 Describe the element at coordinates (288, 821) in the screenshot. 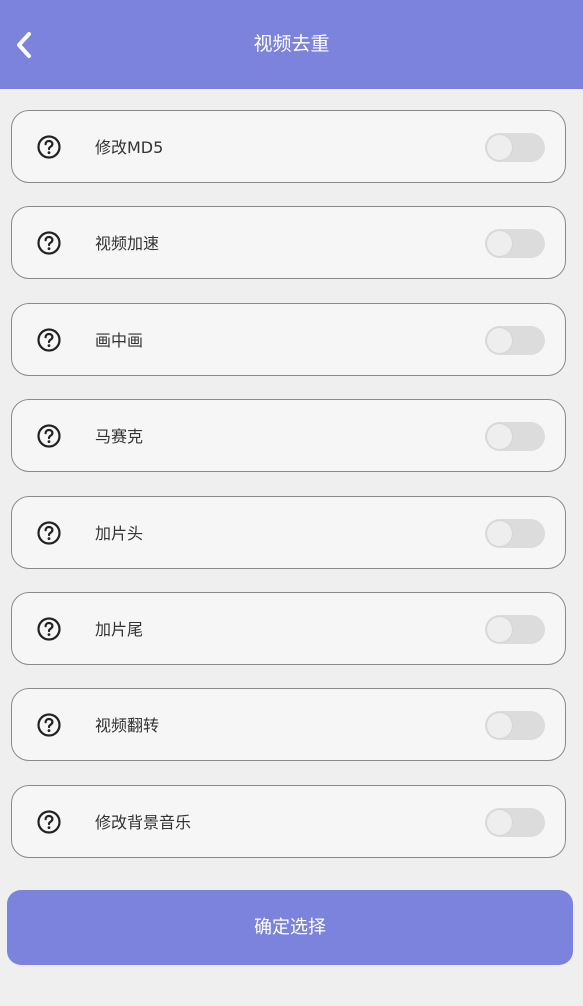

I see `option-card-background-music: 修改背景音乐` at that location.